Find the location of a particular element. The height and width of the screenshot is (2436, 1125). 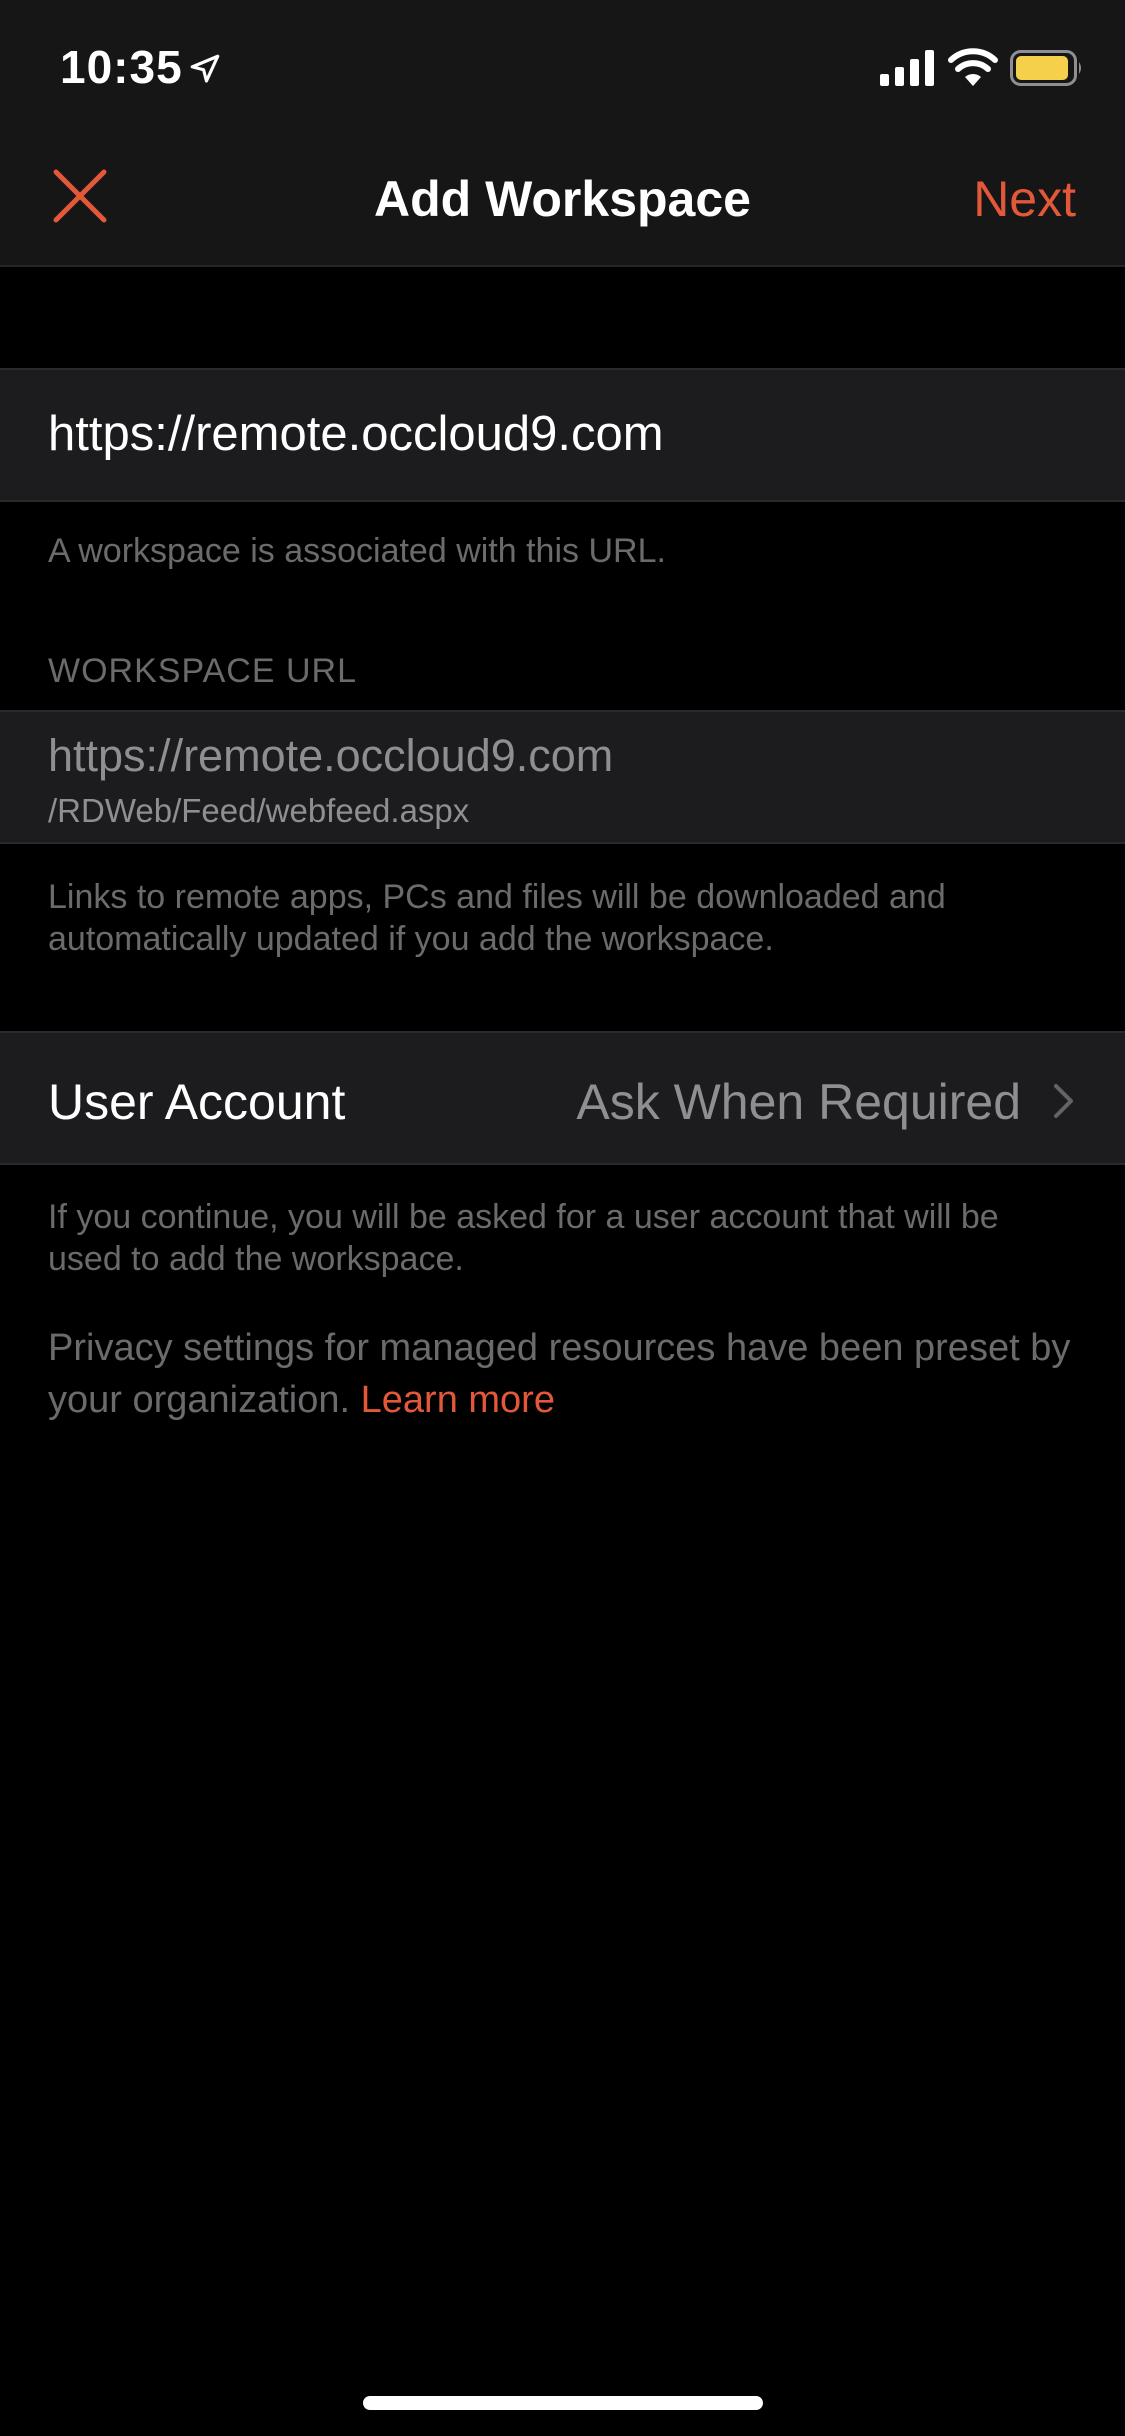

user-account-row: User Account Ask When Required is located at coordinates (562, 1098).